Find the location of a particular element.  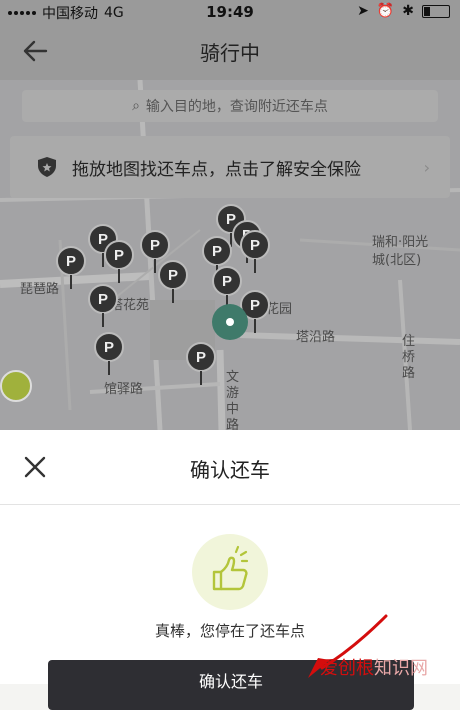

battery-icon is located at coordinates (436, 11).